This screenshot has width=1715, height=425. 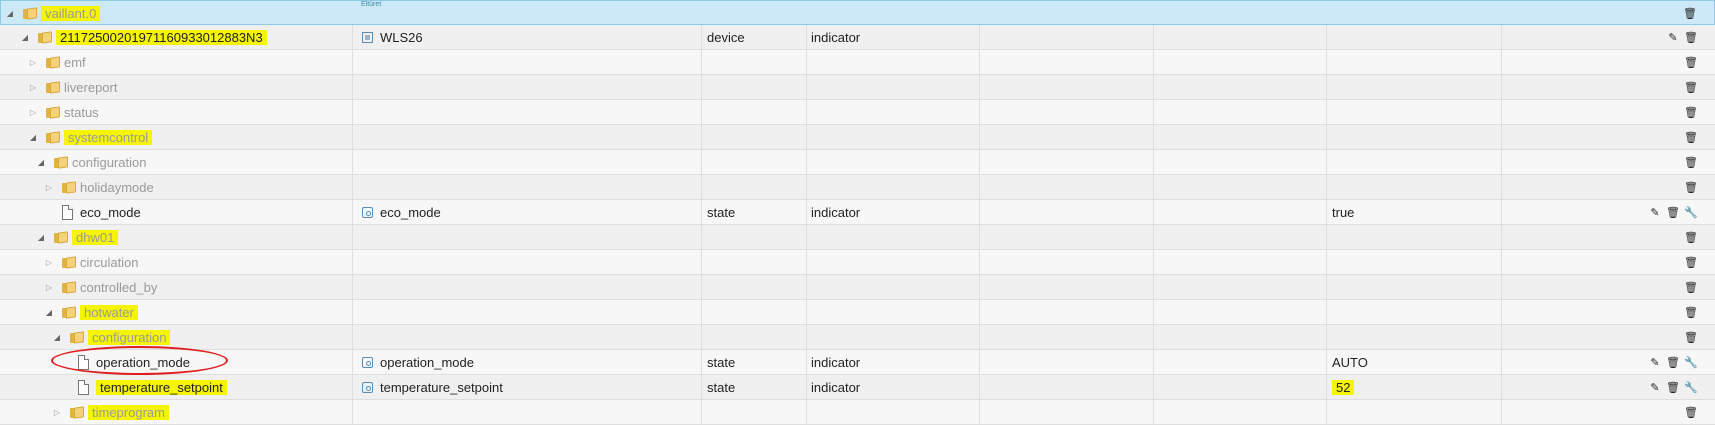 What do you see at coordinates (857, 12) in the screenshot?
I see `tree-row-root: ◢ vaillant.0 Eltüret 🗑` at bounding box center [857, 12].